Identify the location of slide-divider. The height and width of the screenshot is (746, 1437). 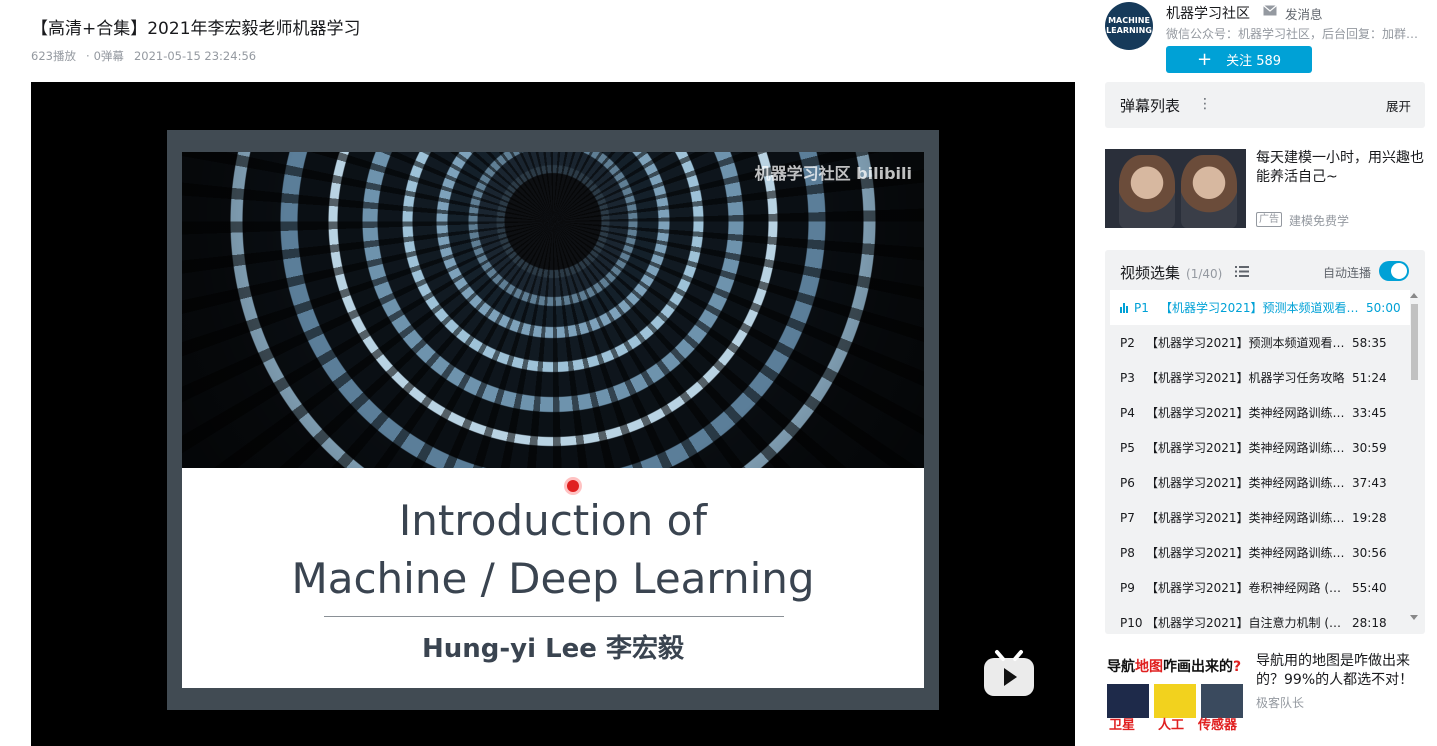
(554, 616).